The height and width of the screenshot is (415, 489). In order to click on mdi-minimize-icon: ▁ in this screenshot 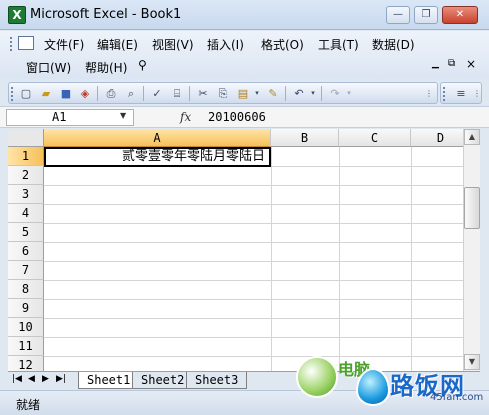, I will do `click(435, 64)`.